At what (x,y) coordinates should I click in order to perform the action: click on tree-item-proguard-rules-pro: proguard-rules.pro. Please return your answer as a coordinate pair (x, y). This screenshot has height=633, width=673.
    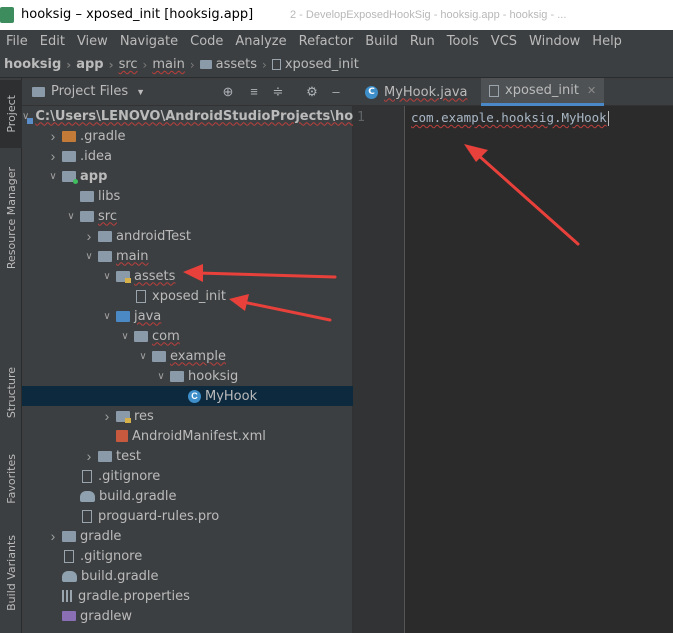
    Looking at the image, I should click on (187, 516).